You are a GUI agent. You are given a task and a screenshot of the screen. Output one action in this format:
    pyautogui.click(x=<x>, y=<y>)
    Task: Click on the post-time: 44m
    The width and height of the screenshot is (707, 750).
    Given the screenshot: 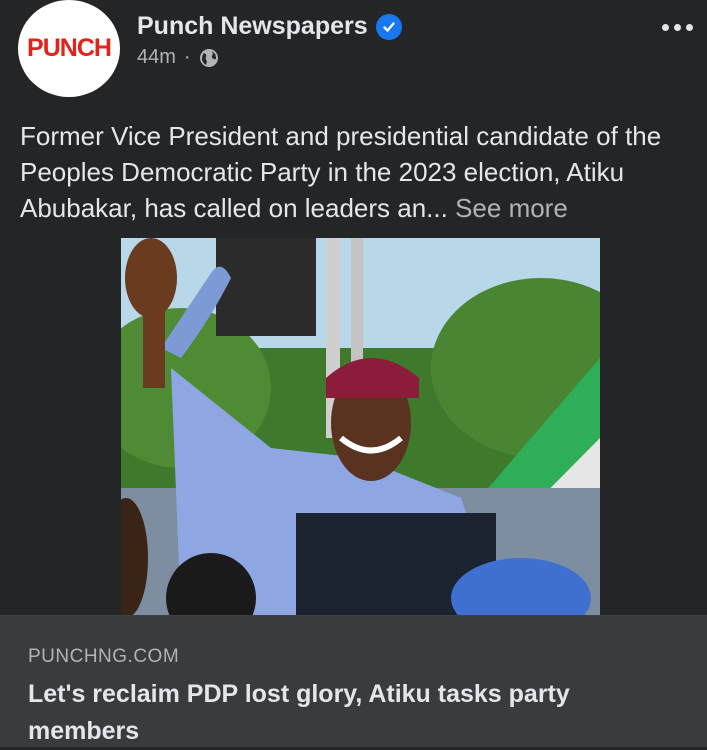 What is the action you would take?
    pyautogui.click(x=156, y=57)
    